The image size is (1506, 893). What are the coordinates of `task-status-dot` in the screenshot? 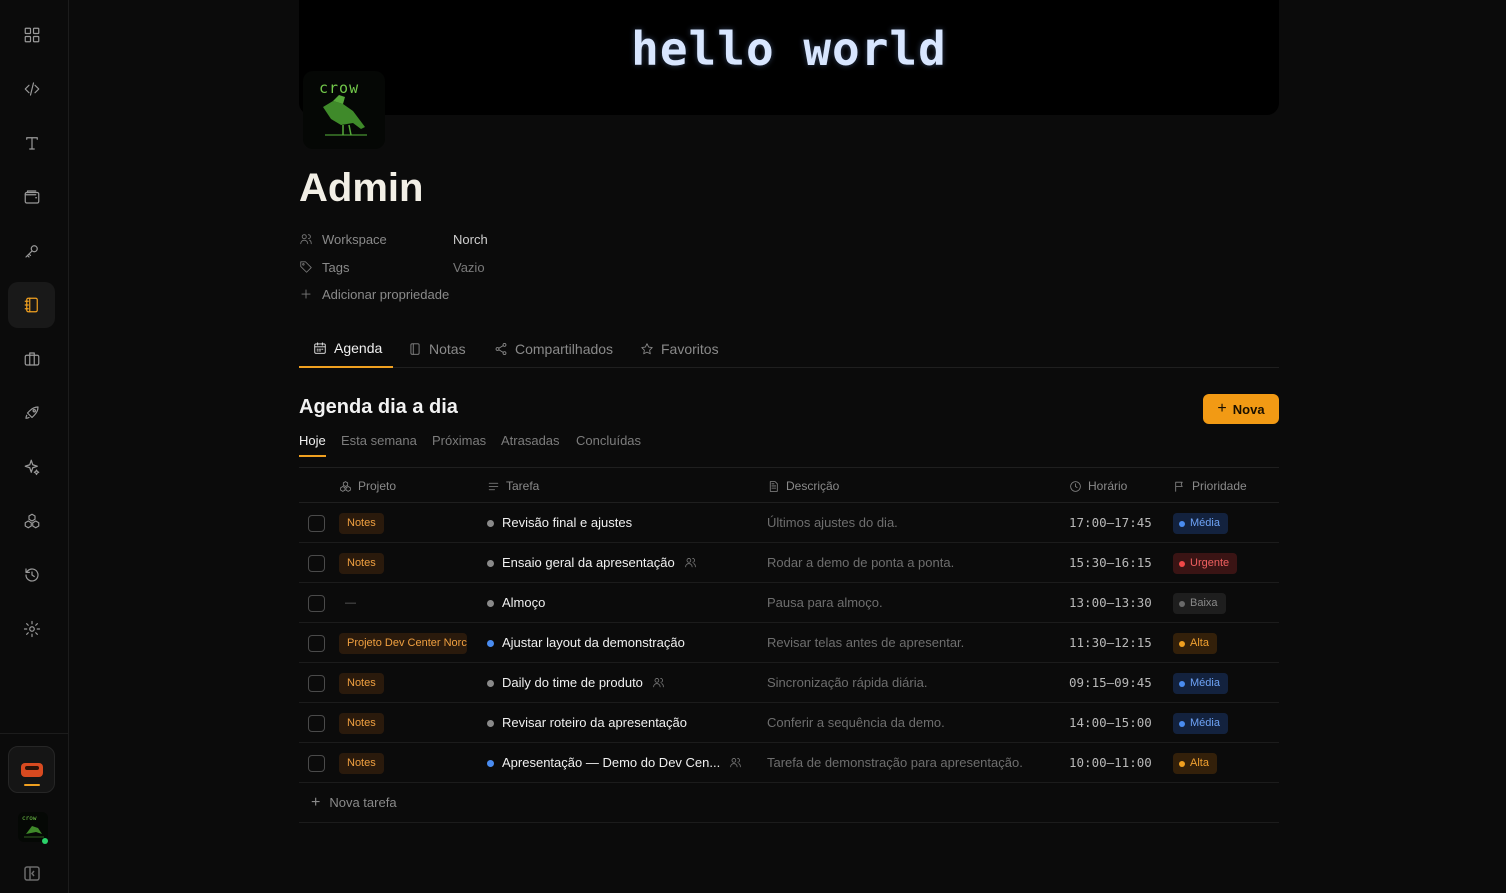 It's located at (490, 563).